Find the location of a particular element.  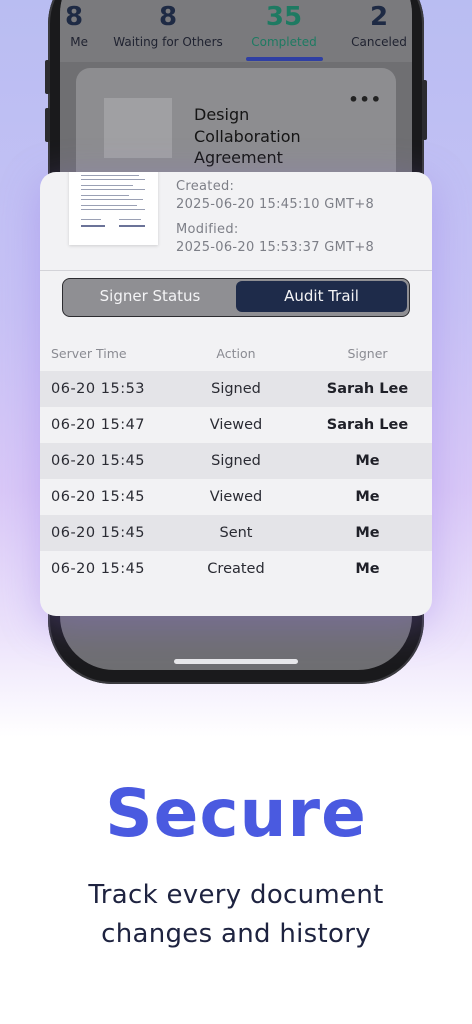

document-title-line: Design is located at coordinates (222, 114).